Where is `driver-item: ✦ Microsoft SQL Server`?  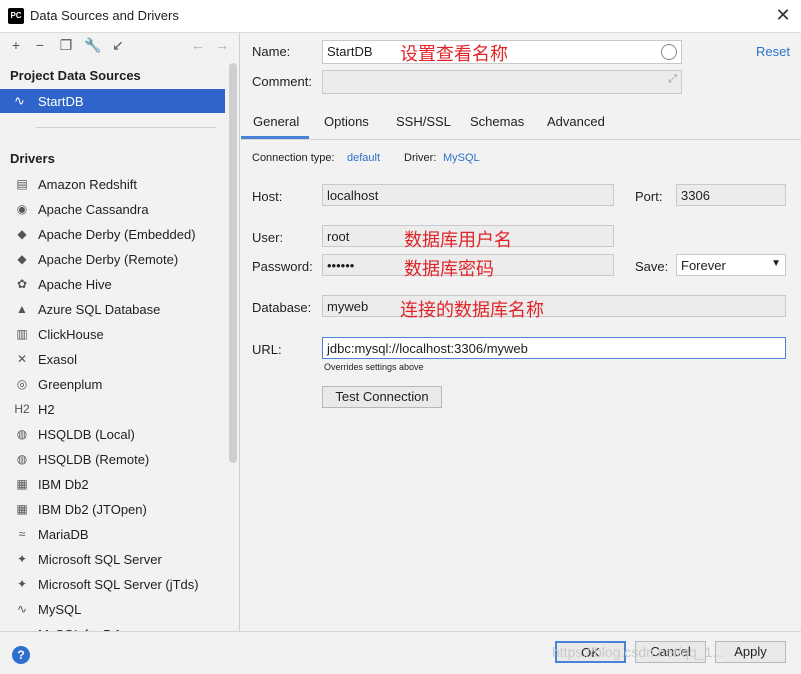 driver-item: ✦ Microsoft SQL Server is located at coordinates (112, 559).